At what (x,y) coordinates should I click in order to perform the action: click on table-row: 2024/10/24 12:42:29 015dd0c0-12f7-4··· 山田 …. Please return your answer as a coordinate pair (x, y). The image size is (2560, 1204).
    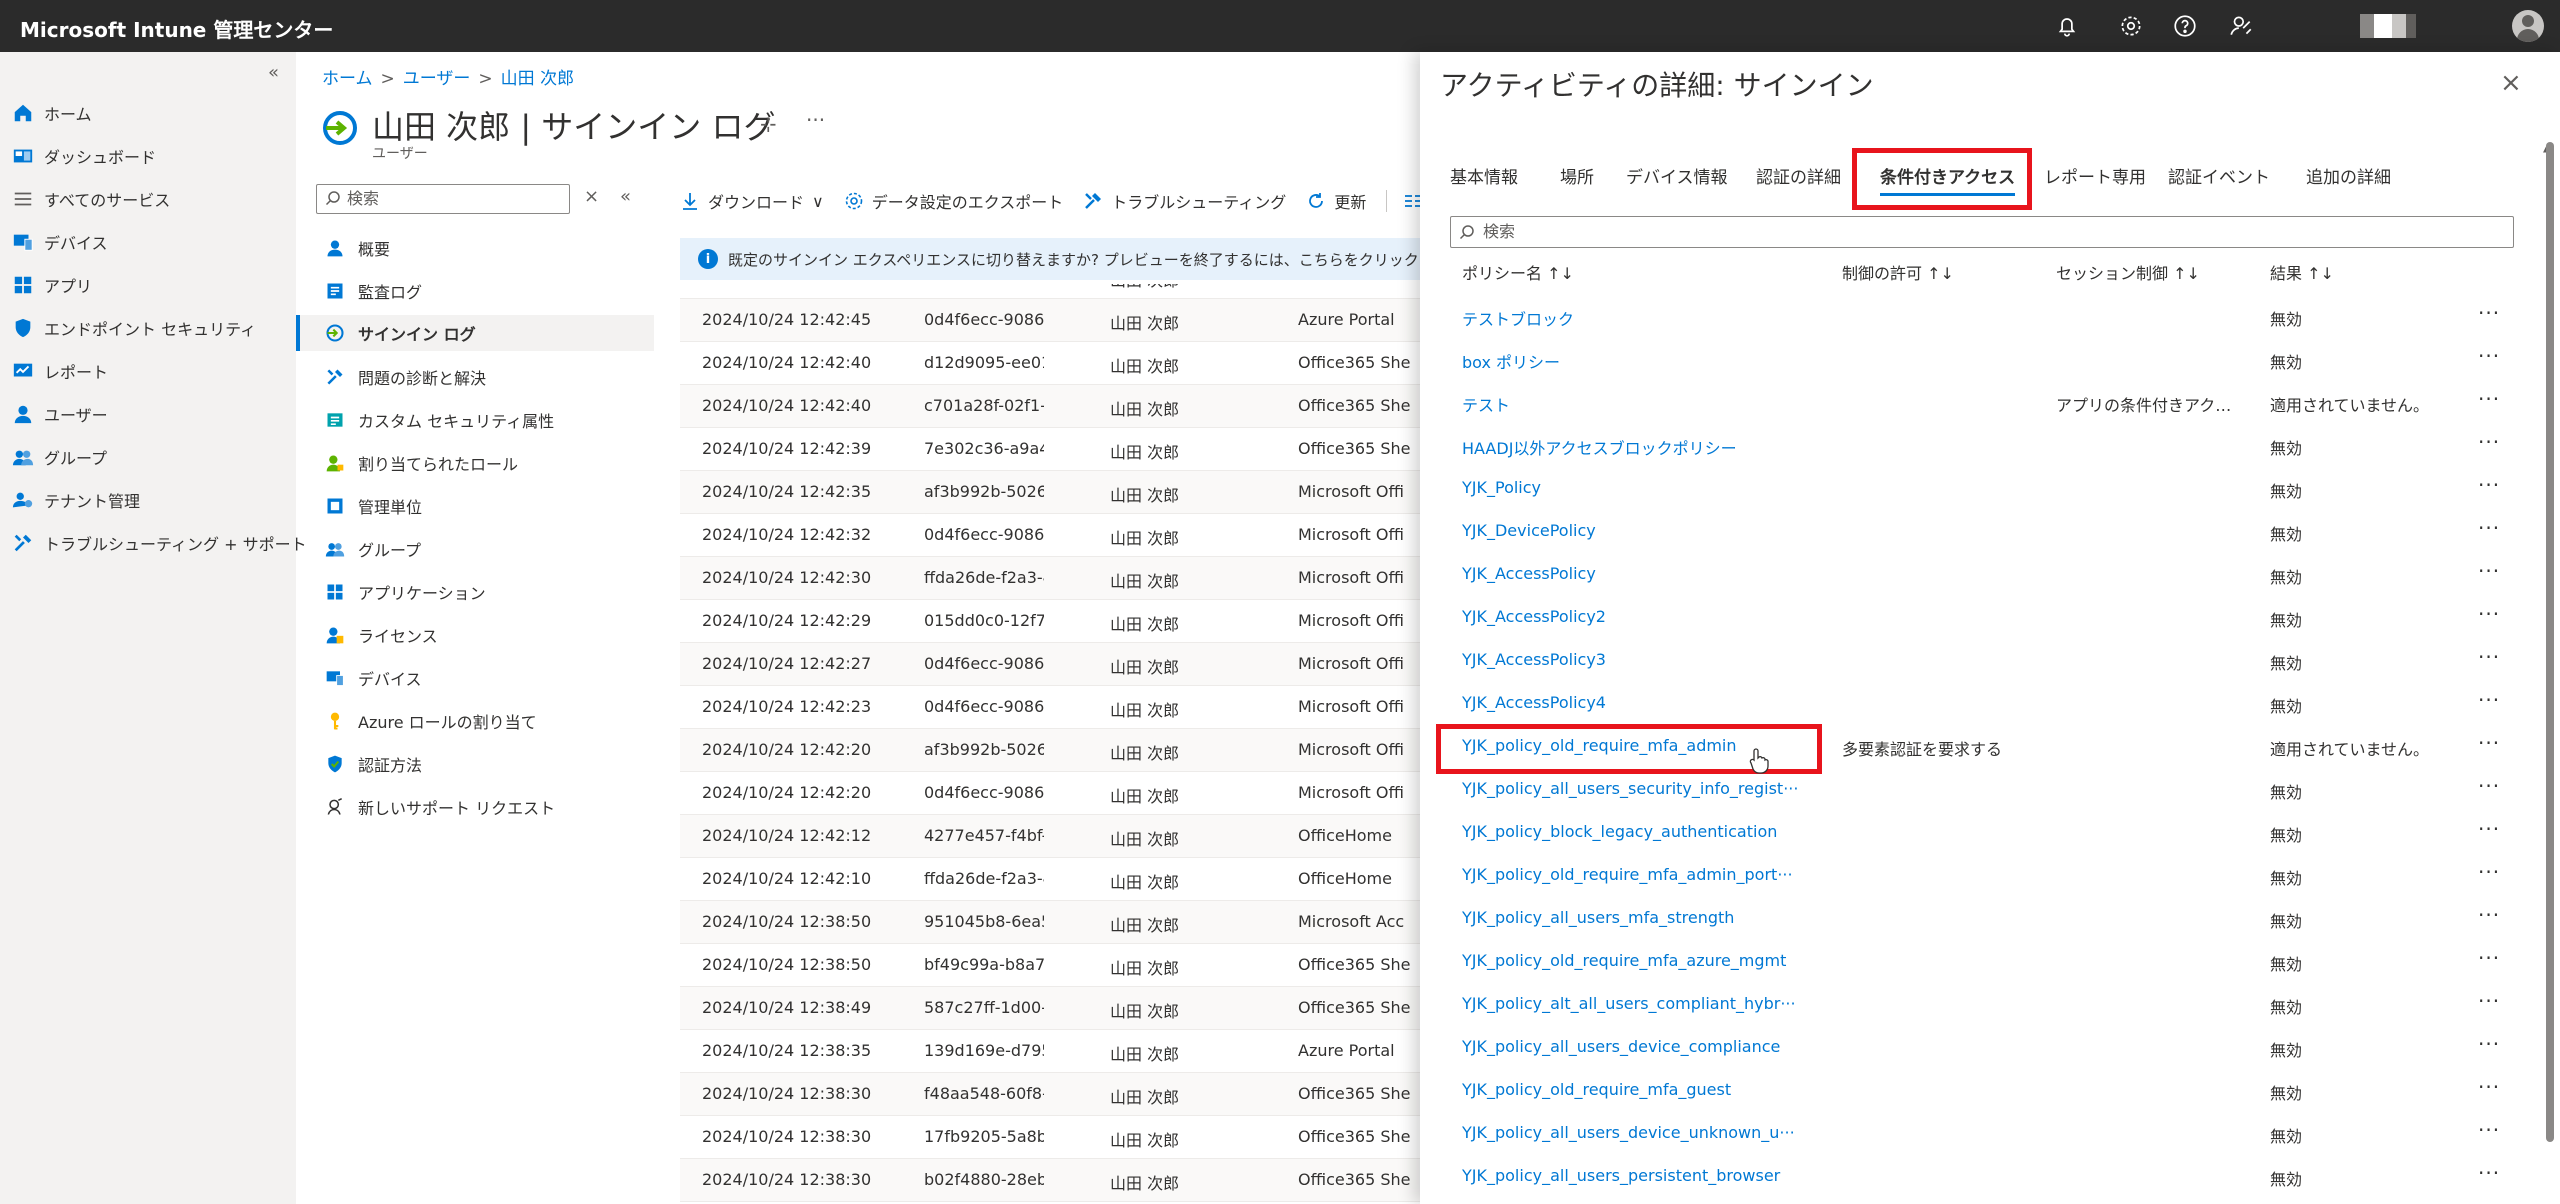
    Looking at the image, I should click on (1050, 621).